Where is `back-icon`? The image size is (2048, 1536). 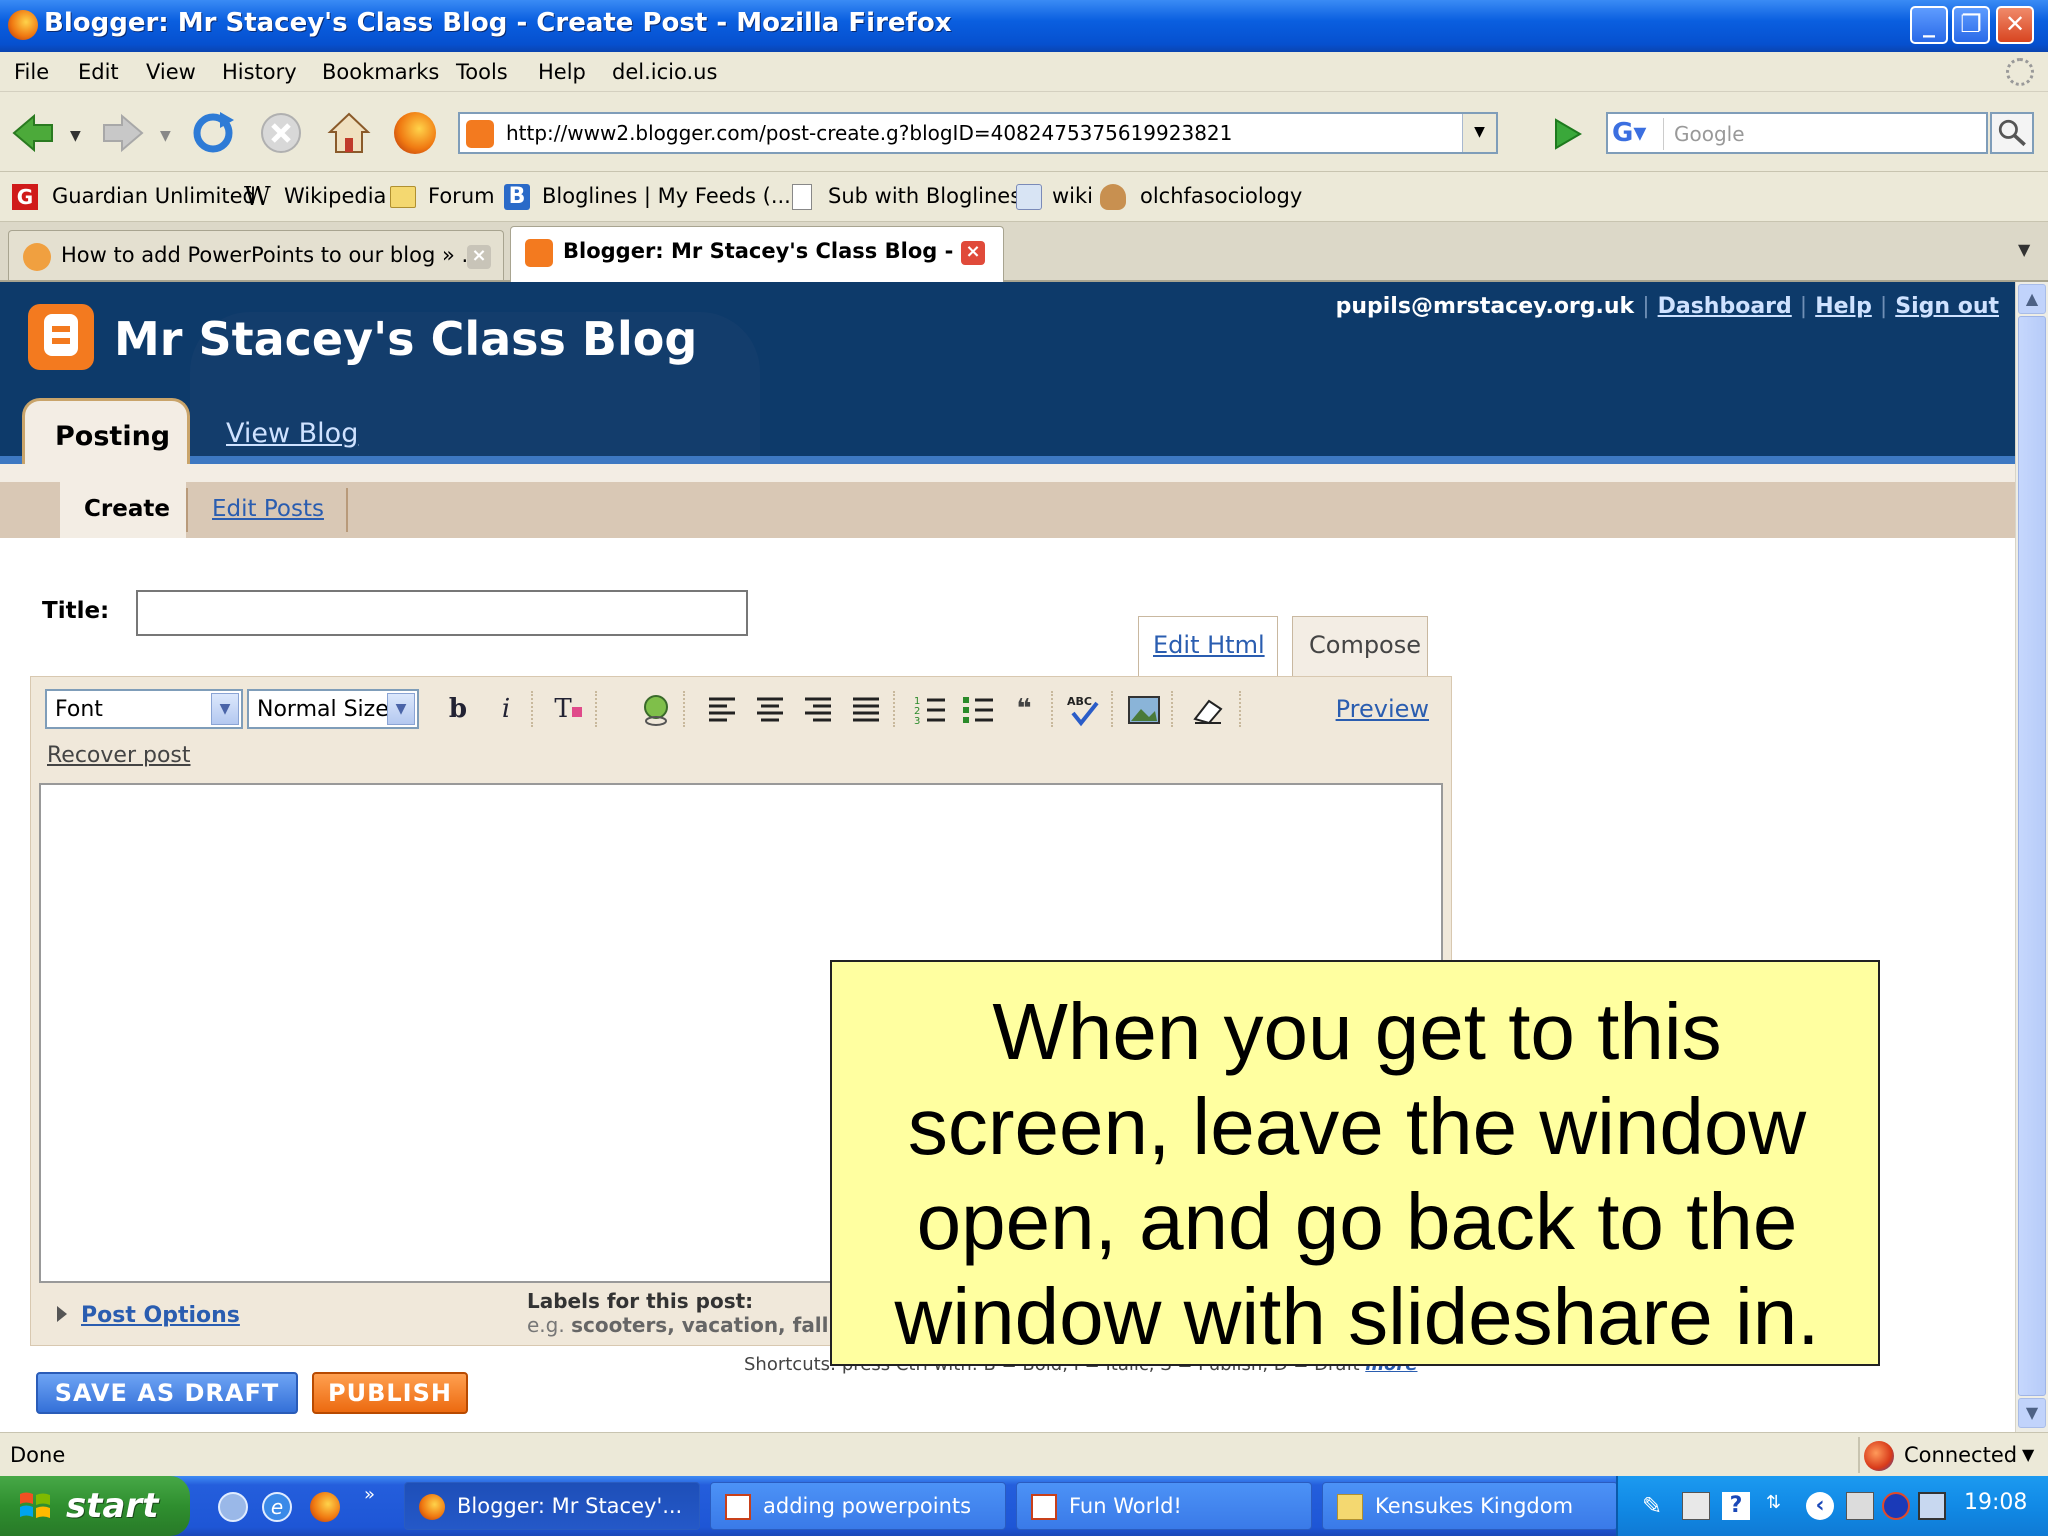 back-icon is located at coordinates (33, 133).